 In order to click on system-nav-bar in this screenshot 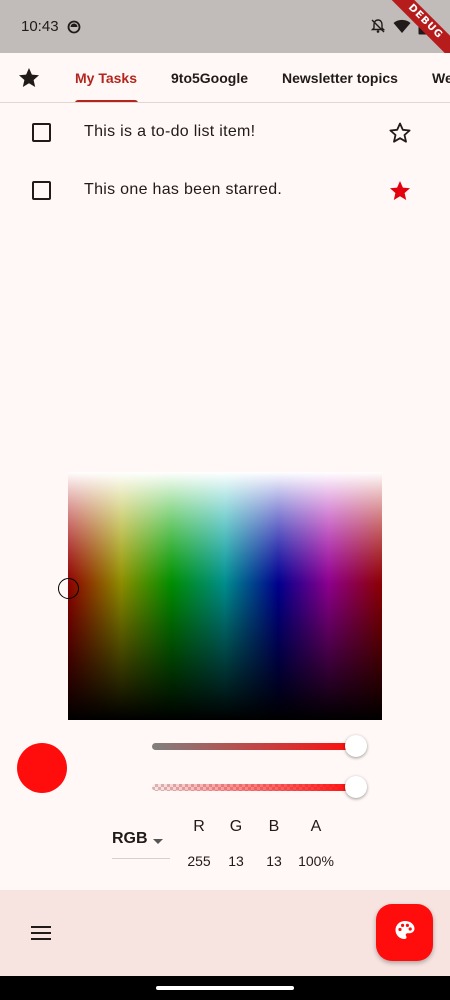, I will do `click(225, 988)`.